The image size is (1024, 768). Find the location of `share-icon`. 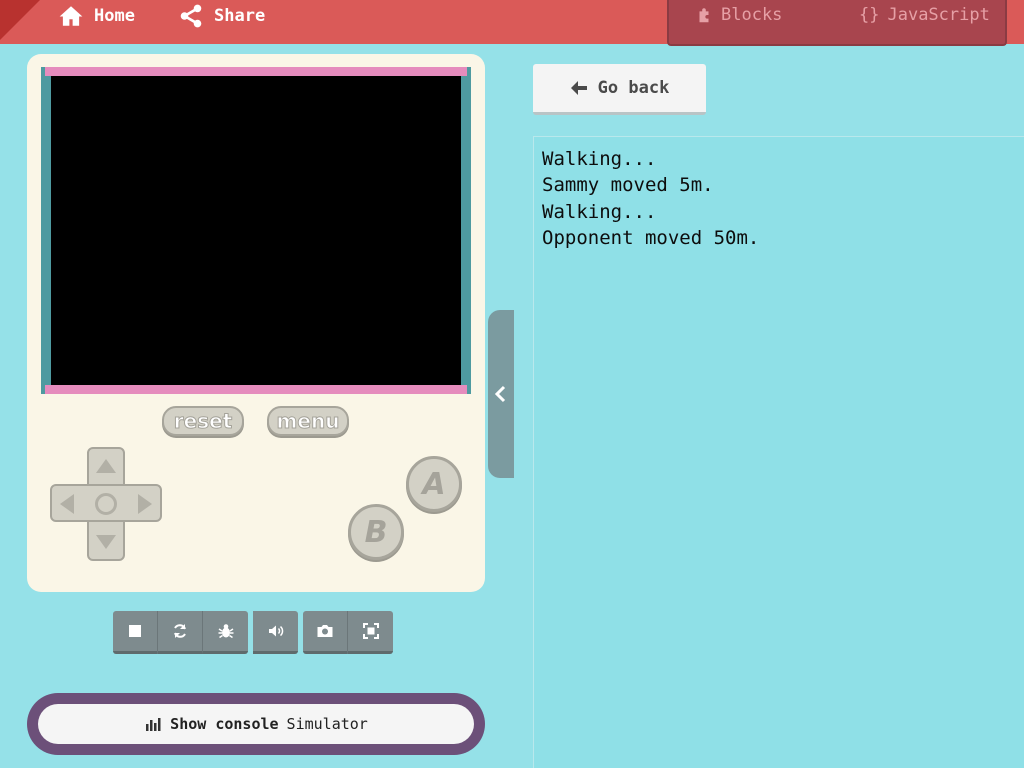

share-icon is located at coordinates (191, 16).